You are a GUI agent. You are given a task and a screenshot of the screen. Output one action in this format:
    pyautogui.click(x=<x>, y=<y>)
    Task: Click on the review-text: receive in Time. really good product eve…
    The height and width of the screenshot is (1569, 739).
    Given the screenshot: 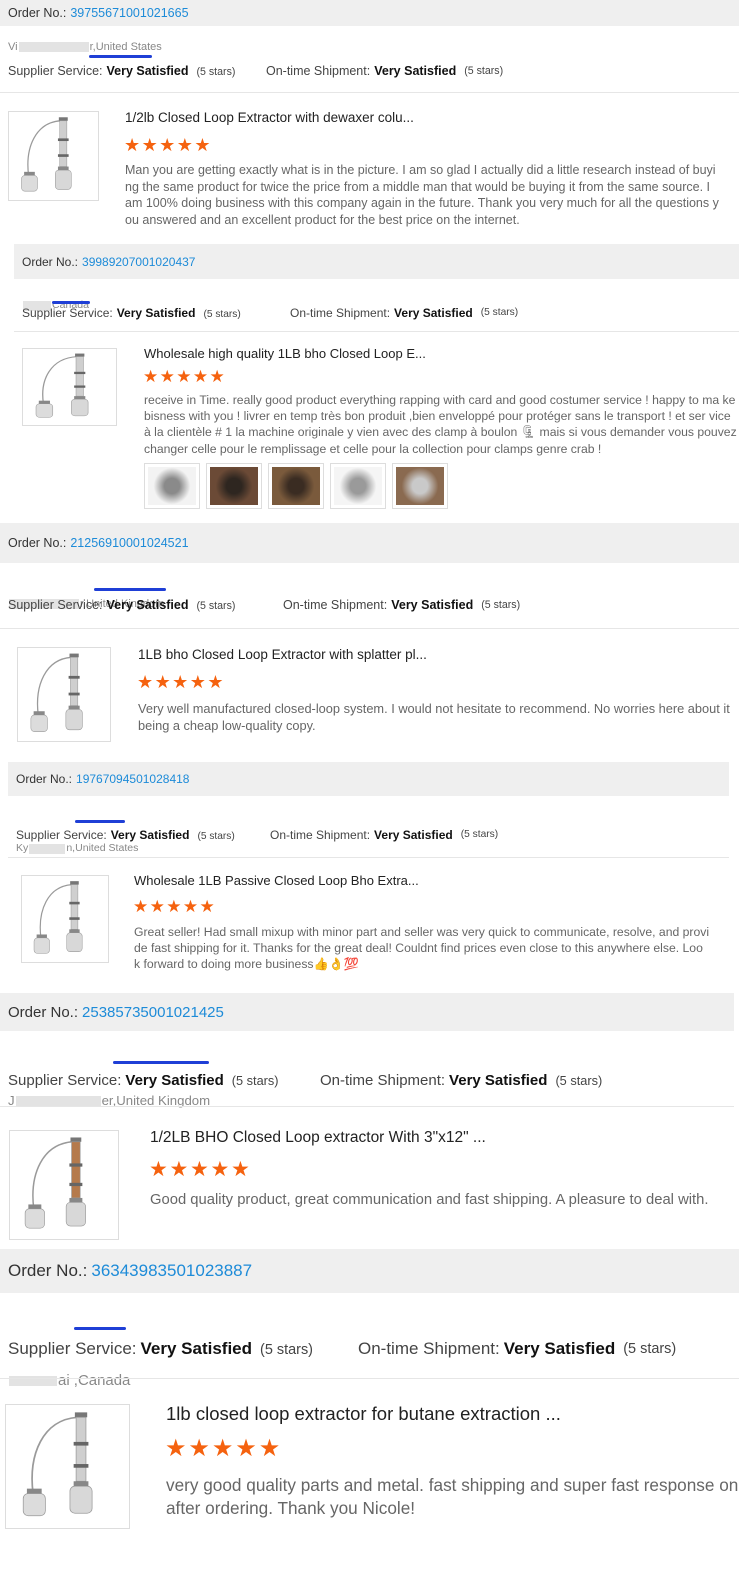 What is the action you would take?
    pyautogui.click(x=440, y=424)
    